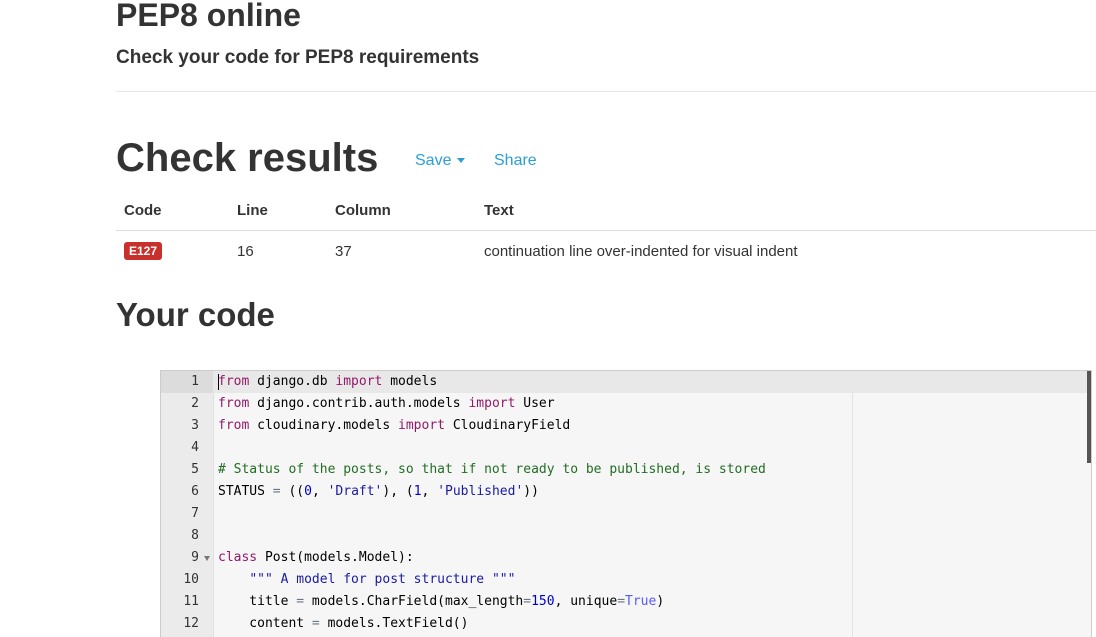 The width and height of the screenshot is (1096, 637). Describe the element at coordinates (335, 557) in the screenshot. I see `code-token: Post(models.Model):` at that location.